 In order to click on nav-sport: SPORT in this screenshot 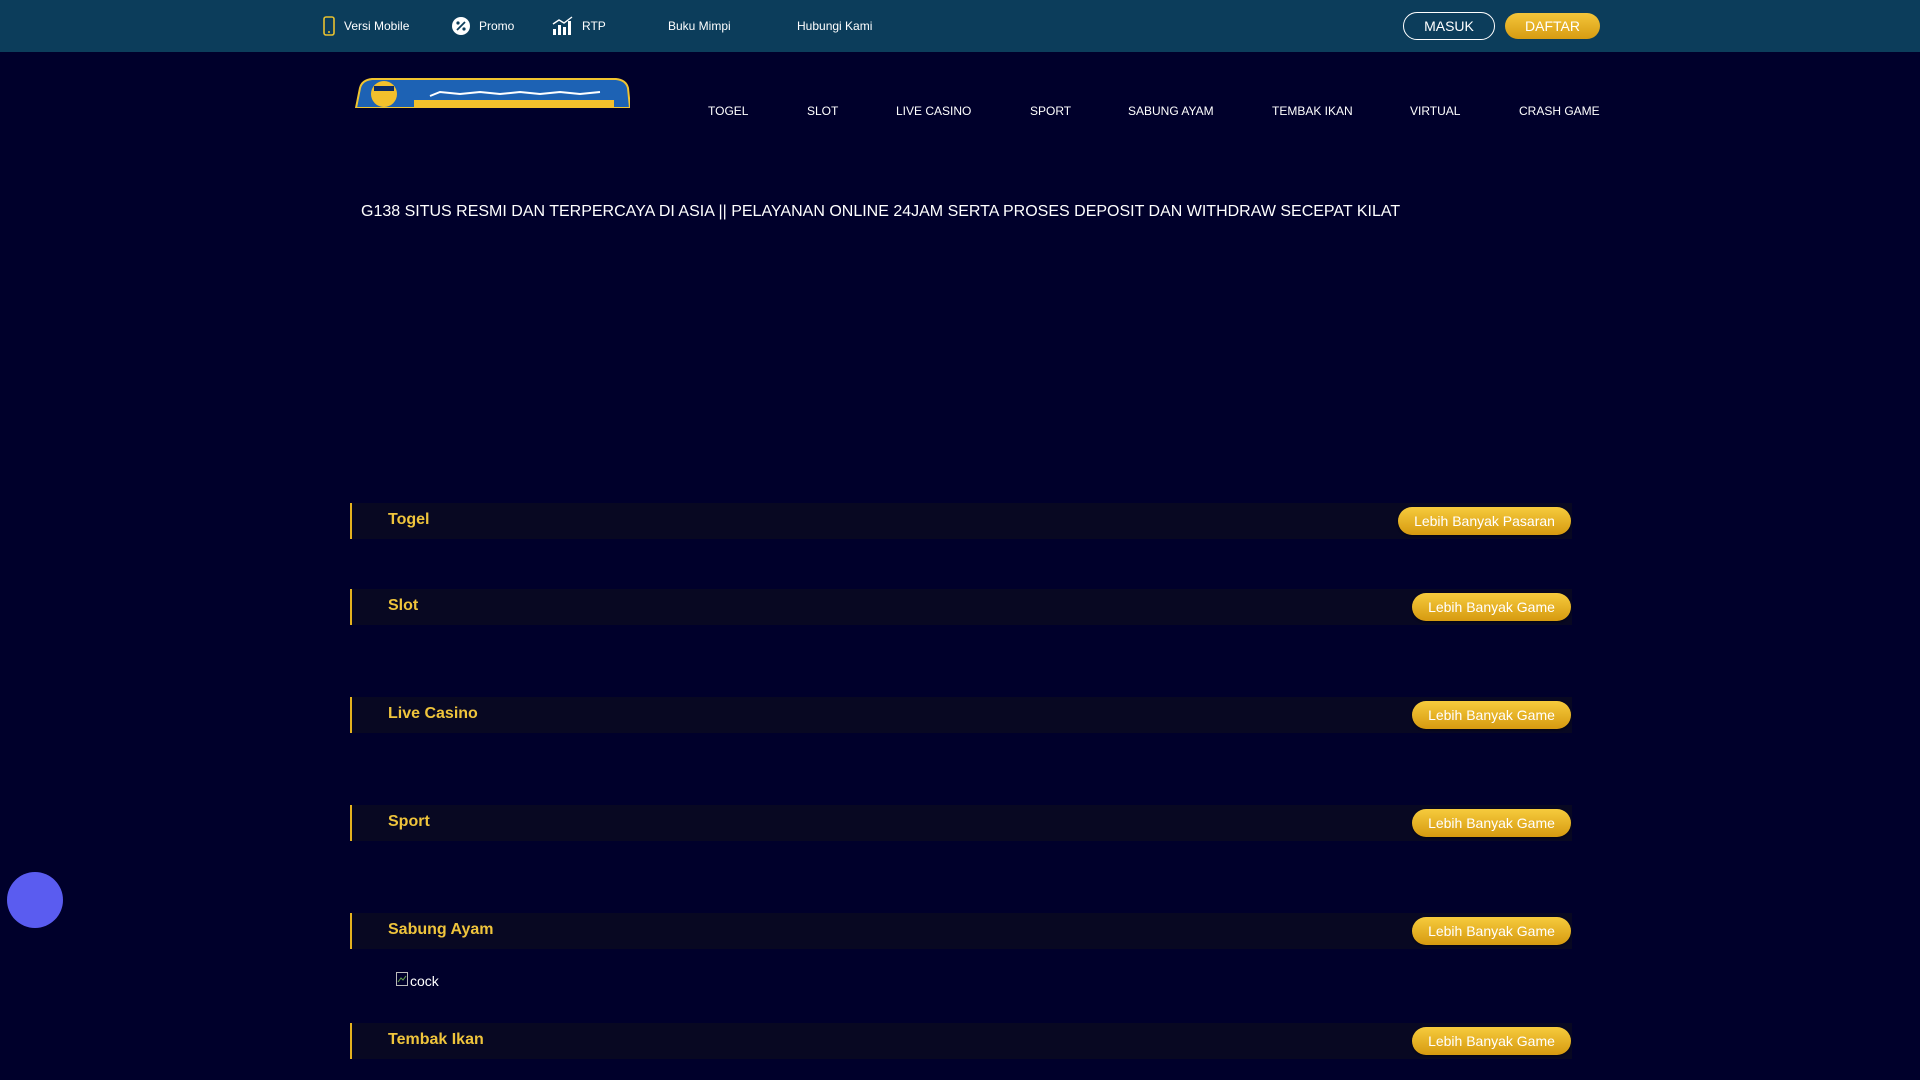, I will do `click(1050, 111)`.